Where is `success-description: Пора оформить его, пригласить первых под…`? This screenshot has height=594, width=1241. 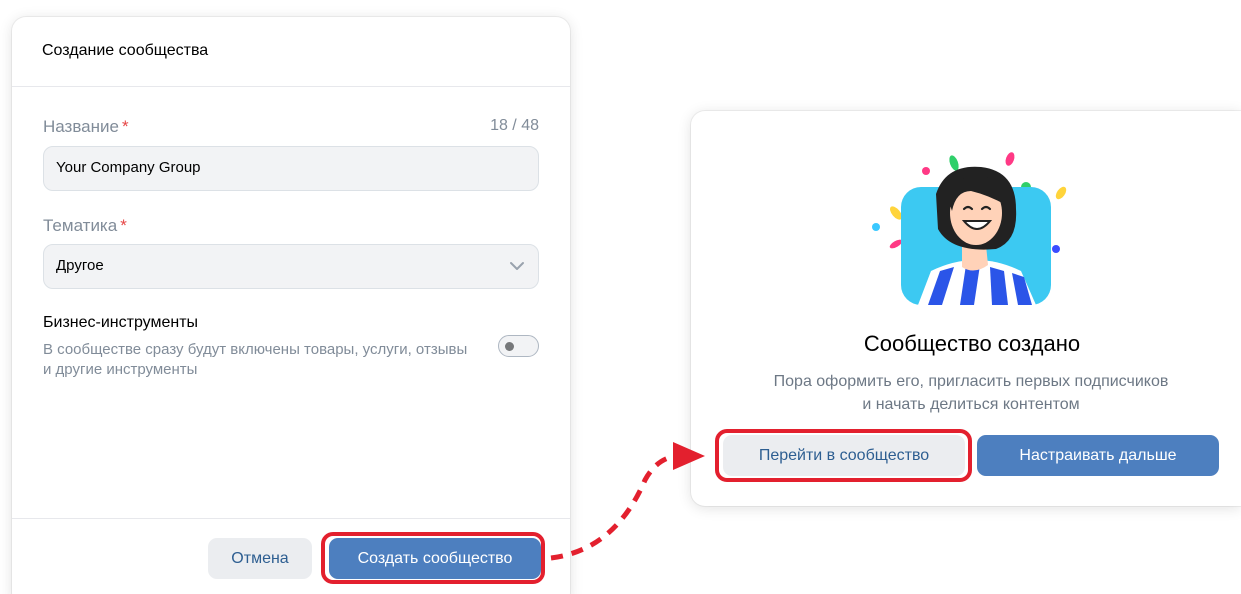
success-description: Пора оформить его, пригласить первых под… is located at coordinates (971, 393).